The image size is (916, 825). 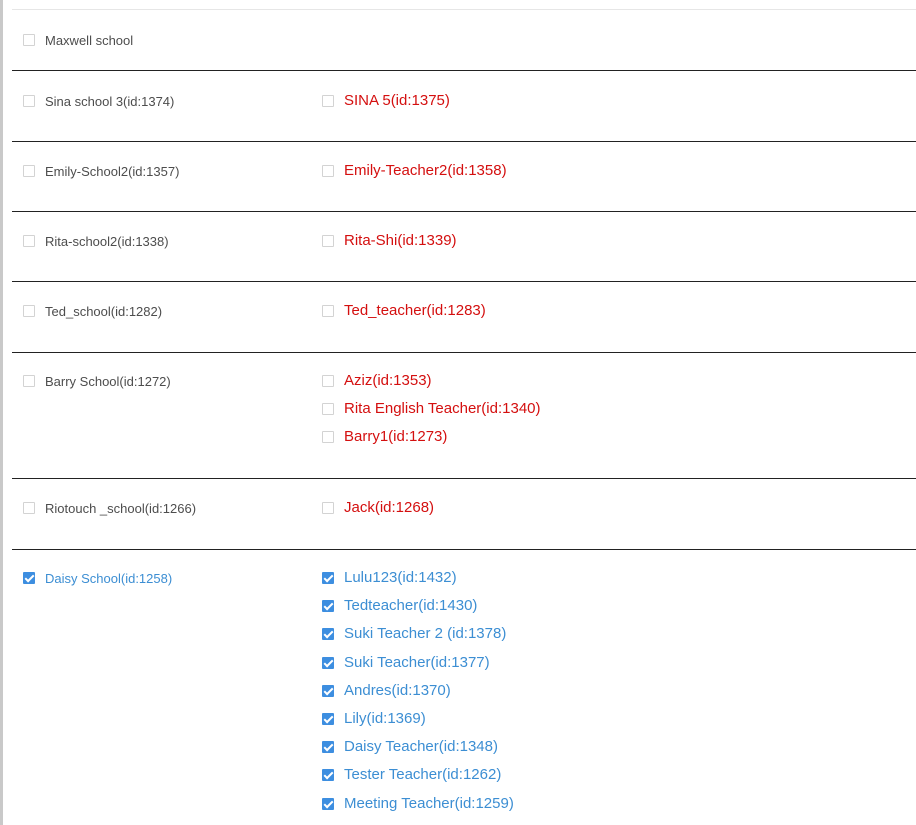 What do you see at coordinates (108, 381) in the screenshot?
I see `school-label: Barry School(id:1272)` at bounding box center [108, 381].